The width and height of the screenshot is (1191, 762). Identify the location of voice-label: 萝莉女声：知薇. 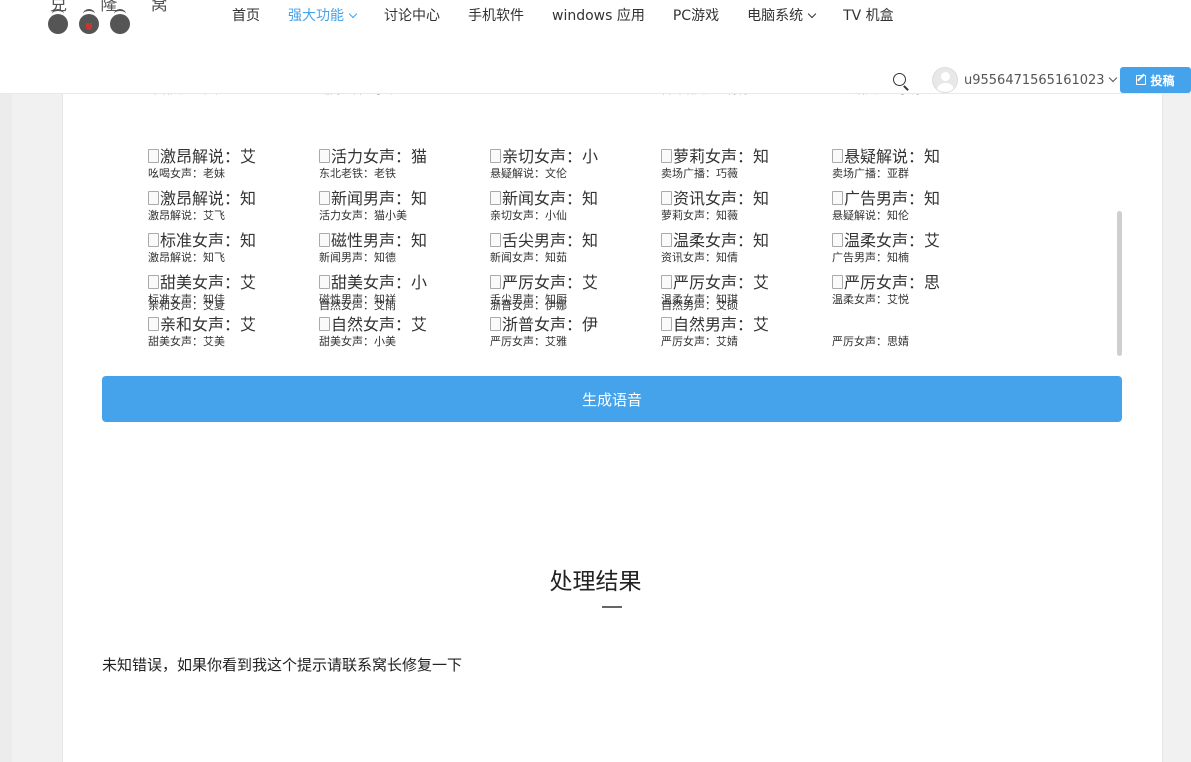
(699, 215).